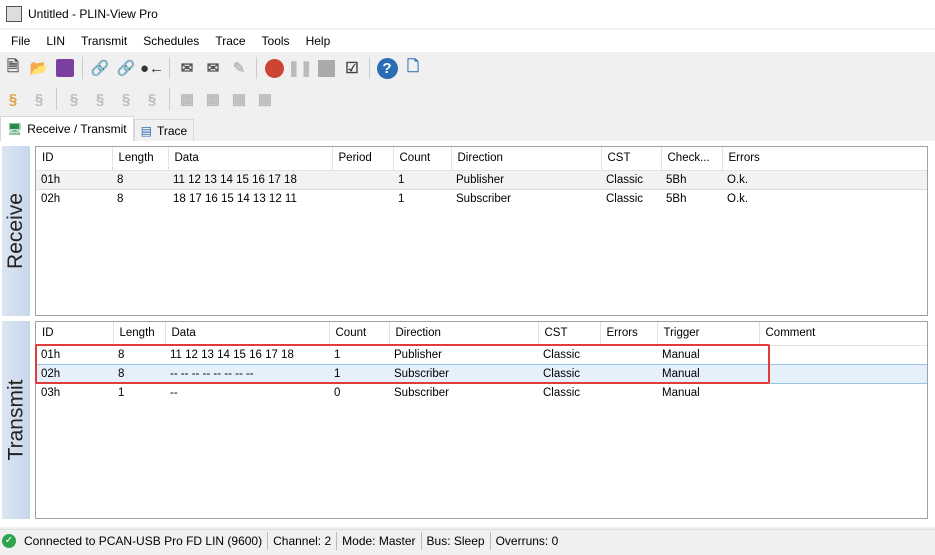 The image size is (935, 555). Describe the element at coordinates (65, 68) in the screenshot. I see `save-icon` at that location.